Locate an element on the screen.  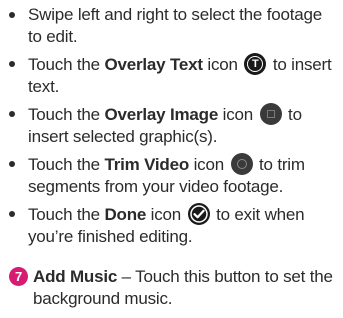
feature-name: Trim Video is located at coordinates (147, 164).